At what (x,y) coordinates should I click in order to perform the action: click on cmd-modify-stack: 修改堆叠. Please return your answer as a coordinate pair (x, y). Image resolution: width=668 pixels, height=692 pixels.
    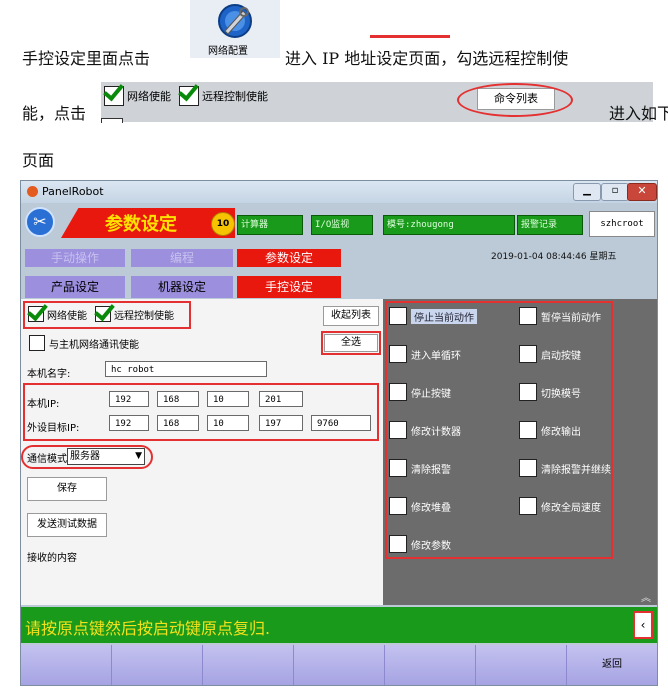
    Looking at the image, I should click on (420, 506).